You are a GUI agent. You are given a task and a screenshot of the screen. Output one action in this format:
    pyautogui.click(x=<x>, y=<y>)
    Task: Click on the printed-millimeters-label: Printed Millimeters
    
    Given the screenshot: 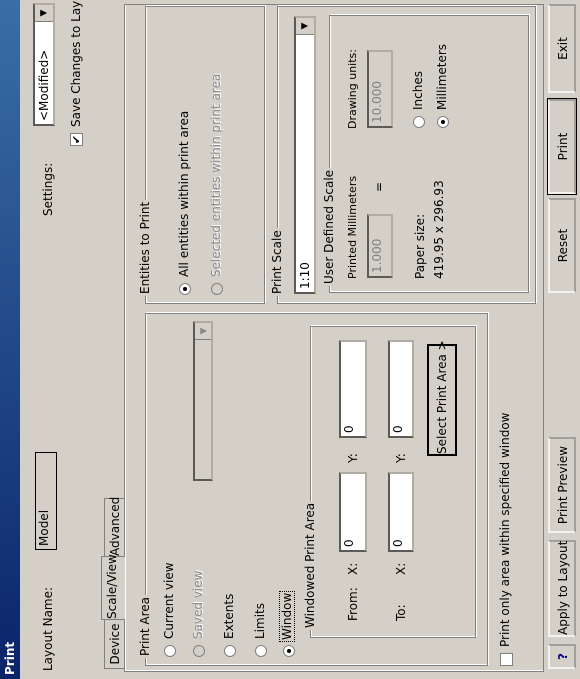 What is the action you would take?
    pyautogui.click(x=352, y=227)
    